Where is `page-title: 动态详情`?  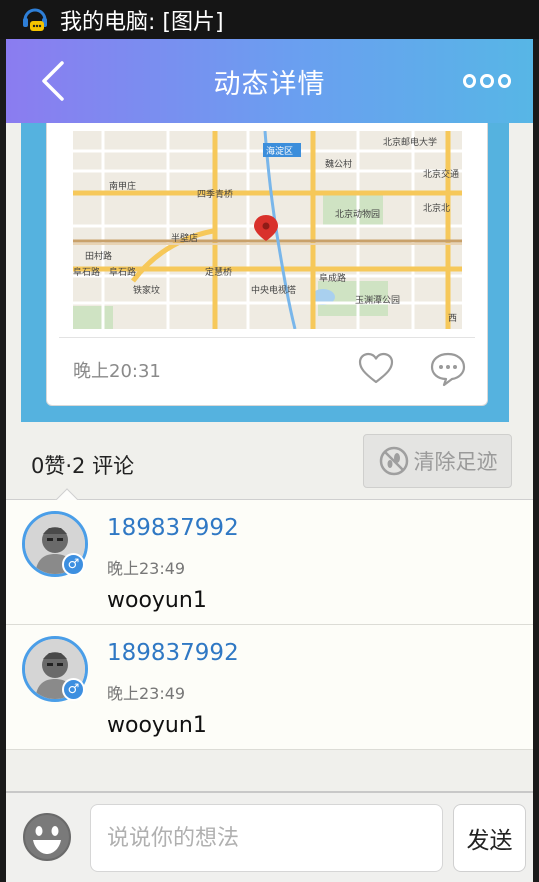 page-title: 动态详情 is located at coordinates (269, 84).